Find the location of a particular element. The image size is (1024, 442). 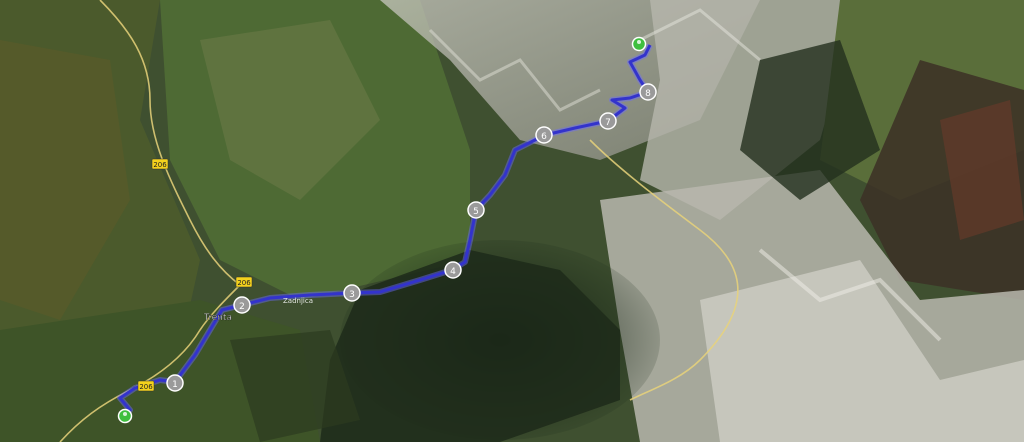

svg-text: 6 is located at coordinates (544, 137).